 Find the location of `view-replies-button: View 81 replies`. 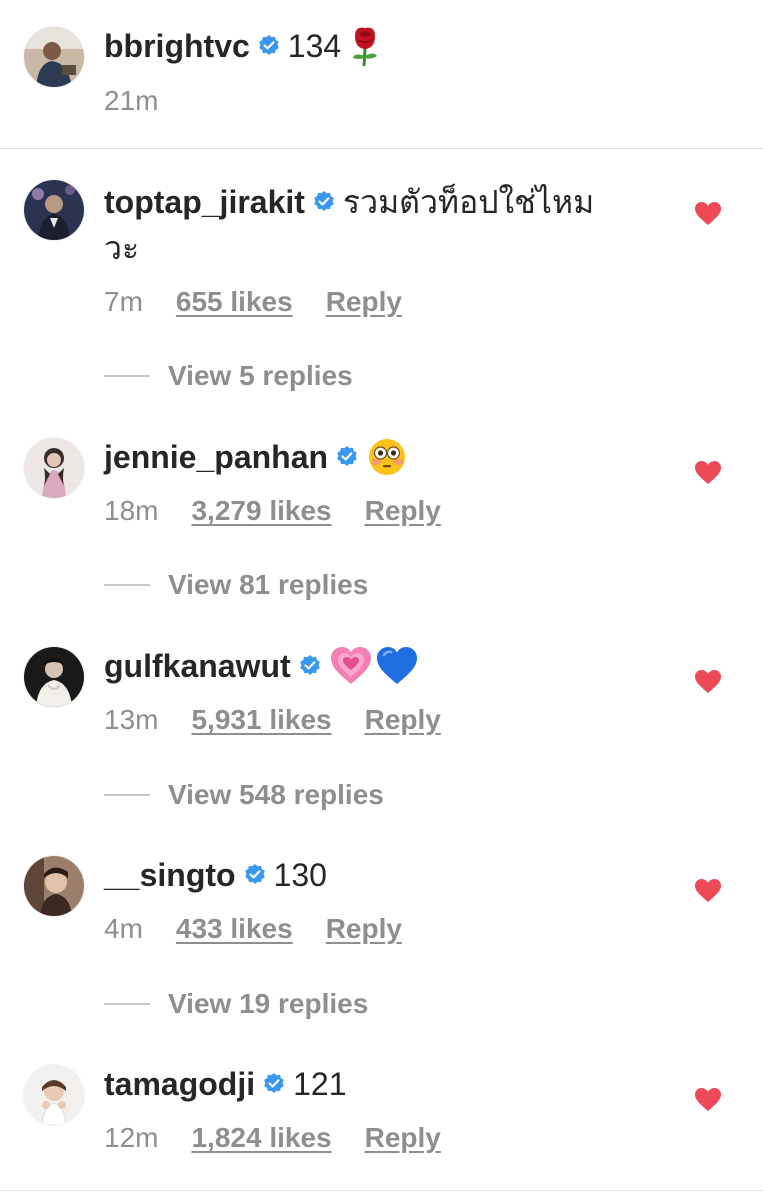

view-replies-button: View 81 replies is located at coordinates (236, 585).